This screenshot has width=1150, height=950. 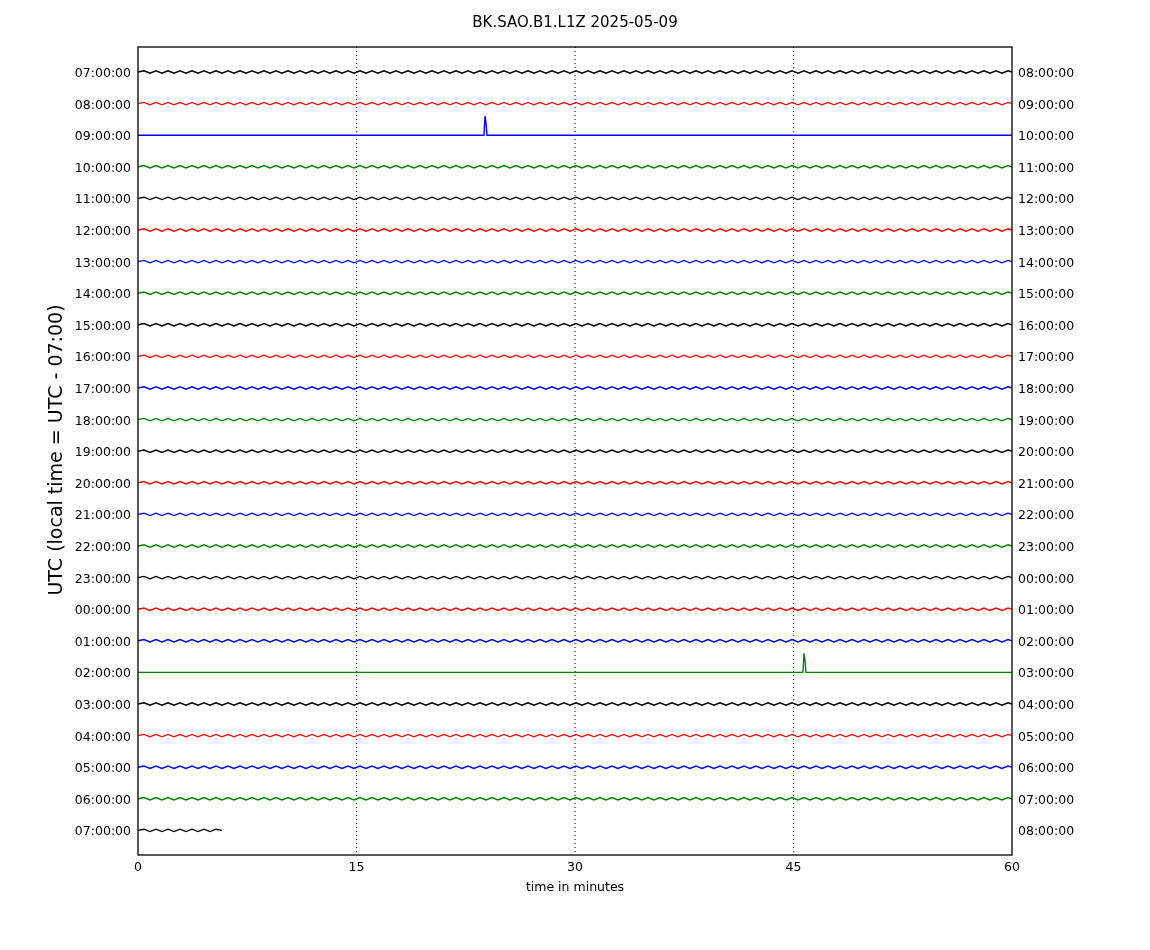 What do you see at coordinates (575, 866) in the screenshot?
I see `x-tick-label: 30` at bounding box center [575, 866].